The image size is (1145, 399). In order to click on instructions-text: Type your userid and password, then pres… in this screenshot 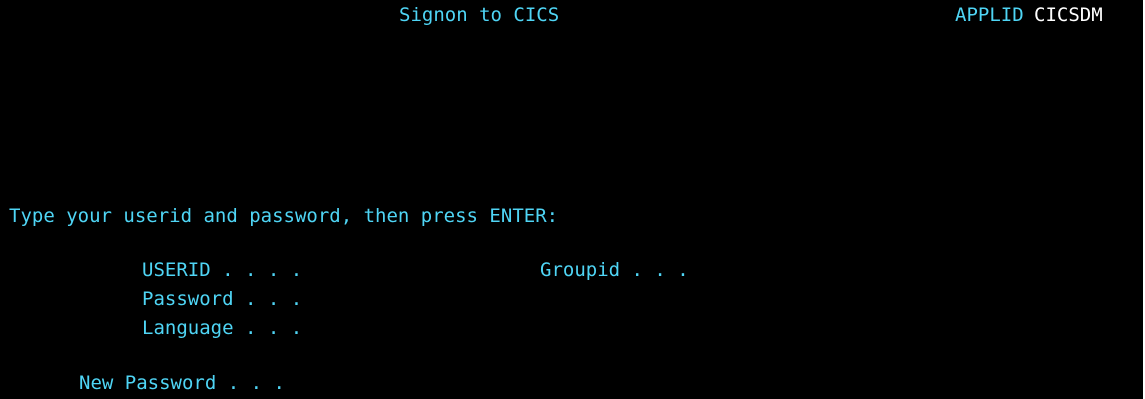, I will do `click(284, 216)`.